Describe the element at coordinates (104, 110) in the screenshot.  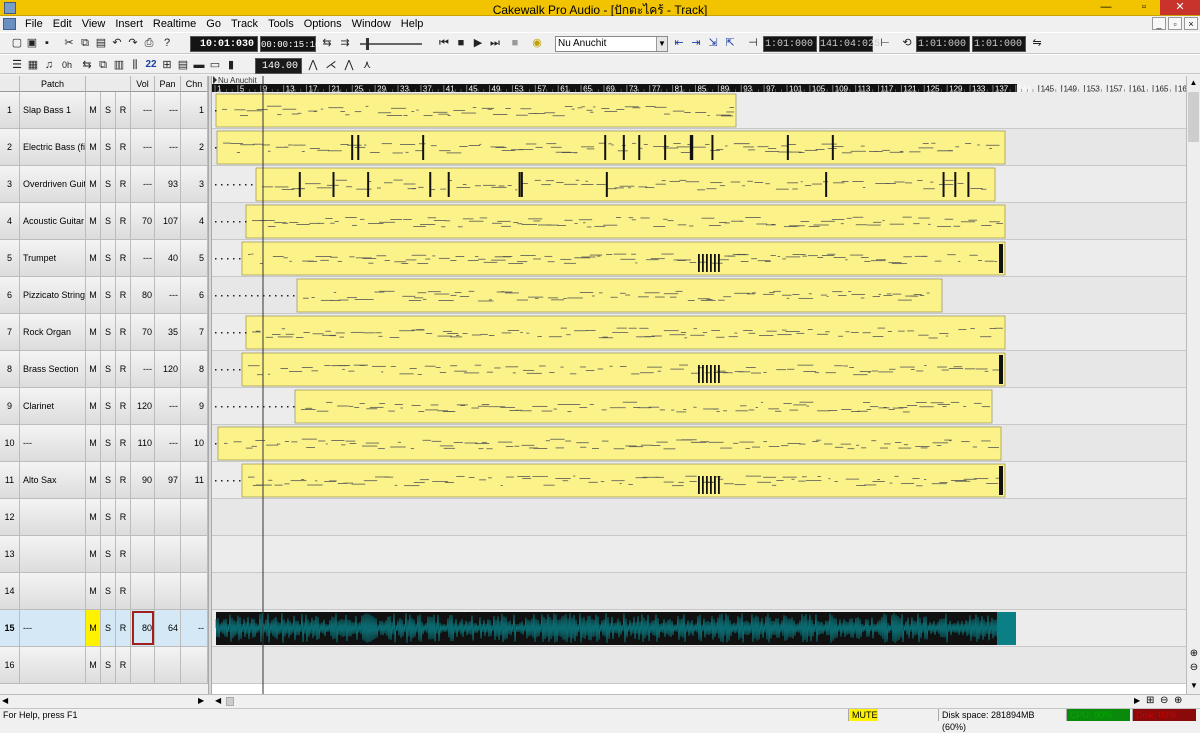
I see `track-row: 1 Slap Bass 1 M S R --- --- 1` at that location.